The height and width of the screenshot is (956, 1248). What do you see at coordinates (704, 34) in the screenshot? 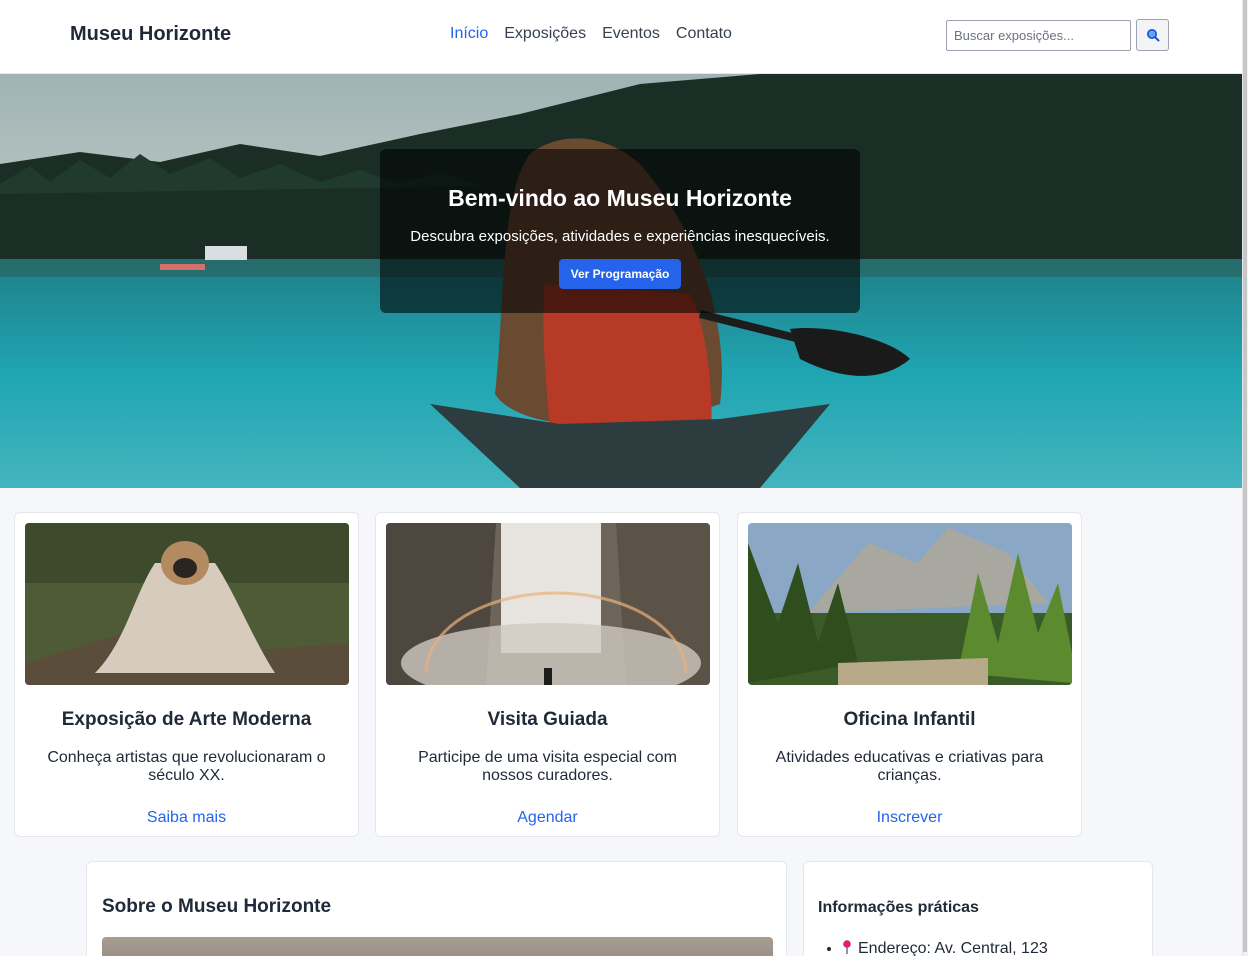
I see `nav-link-contato: Contato` at bounding box center [704, 34].